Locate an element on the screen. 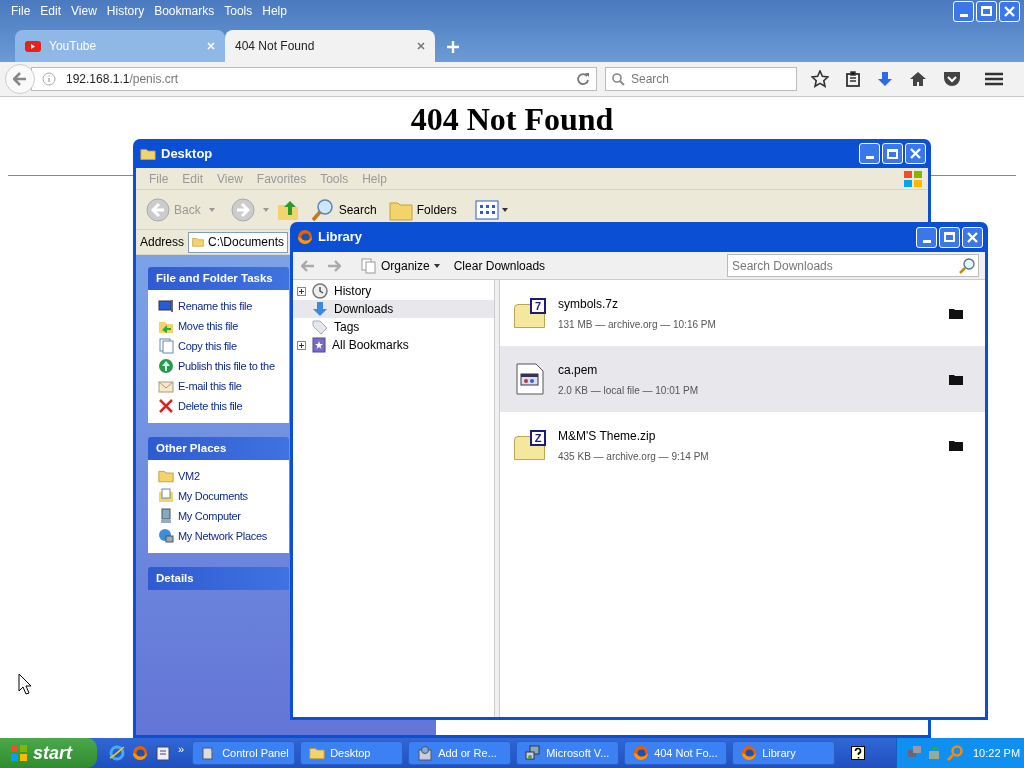 This screenshot has height=768, width=1024. document-edit-icon is located at coordinates (163, 753).